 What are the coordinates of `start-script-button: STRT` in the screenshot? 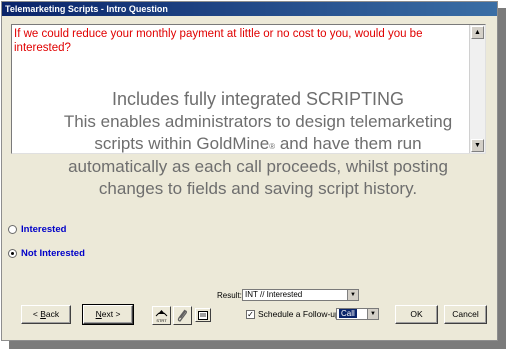 It's located at (161, 315).